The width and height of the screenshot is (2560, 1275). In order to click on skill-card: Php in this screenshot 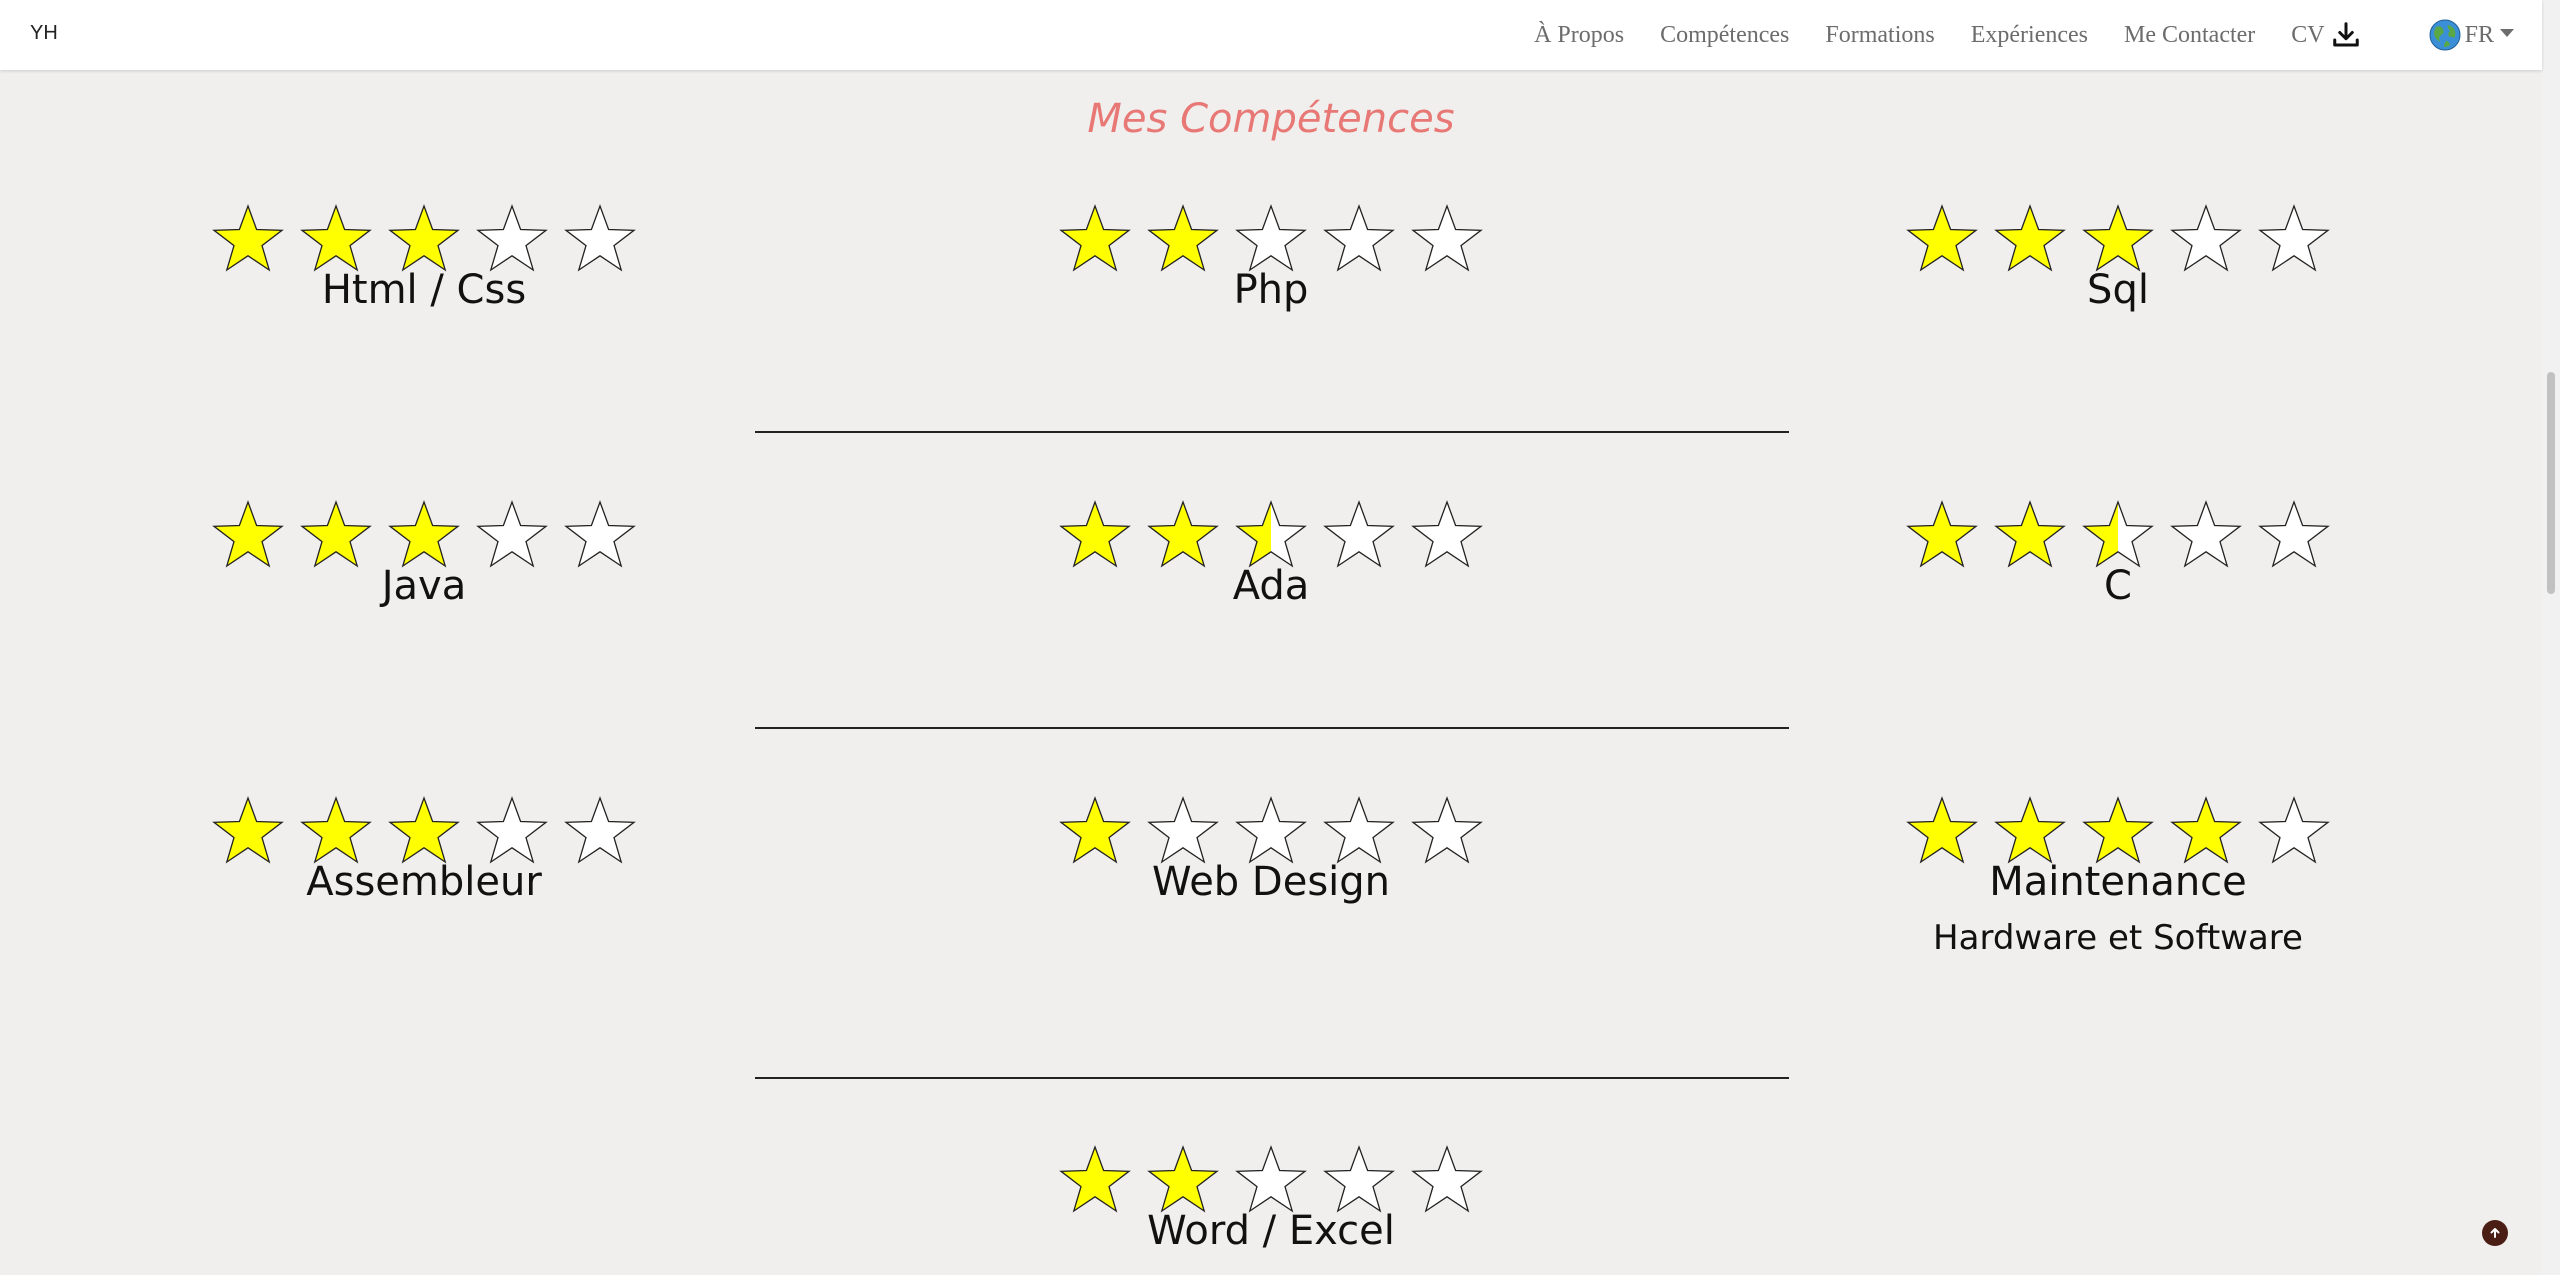, I will do `click(1271, 257)`.